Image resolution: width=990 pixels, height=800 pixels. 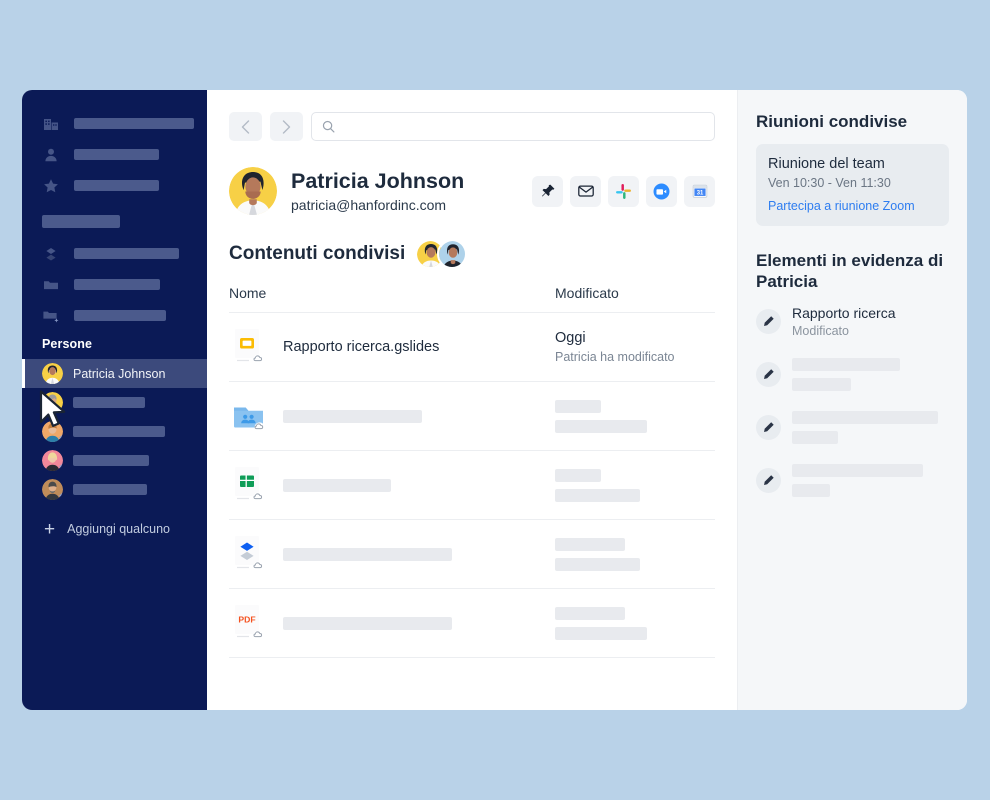 I want to click on zoom-button, so click(x=661, y=191).